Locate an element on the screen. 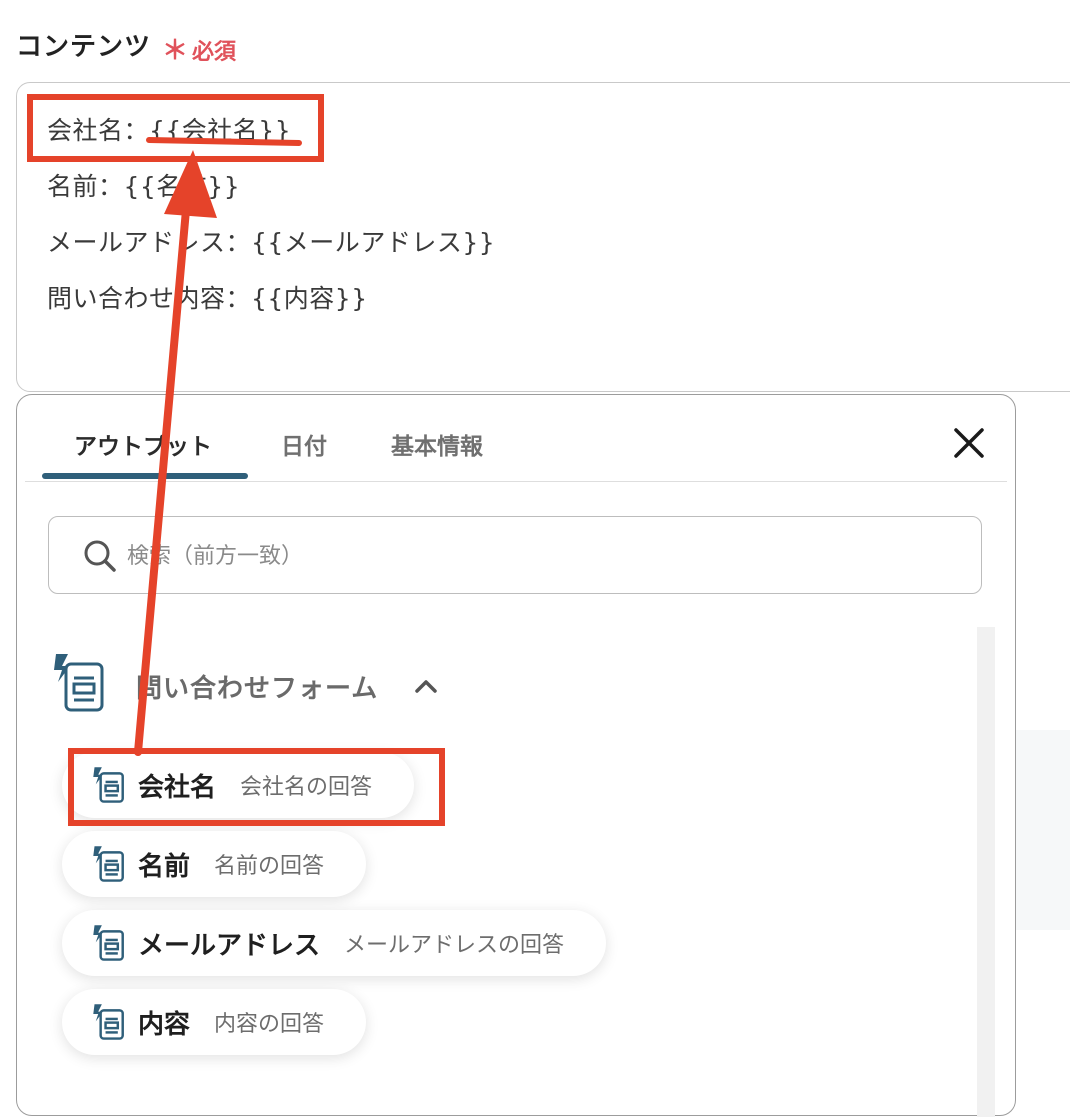  output-item-email: メールアドレス メールアドレスの回答 is located at coordinates (334, 943).